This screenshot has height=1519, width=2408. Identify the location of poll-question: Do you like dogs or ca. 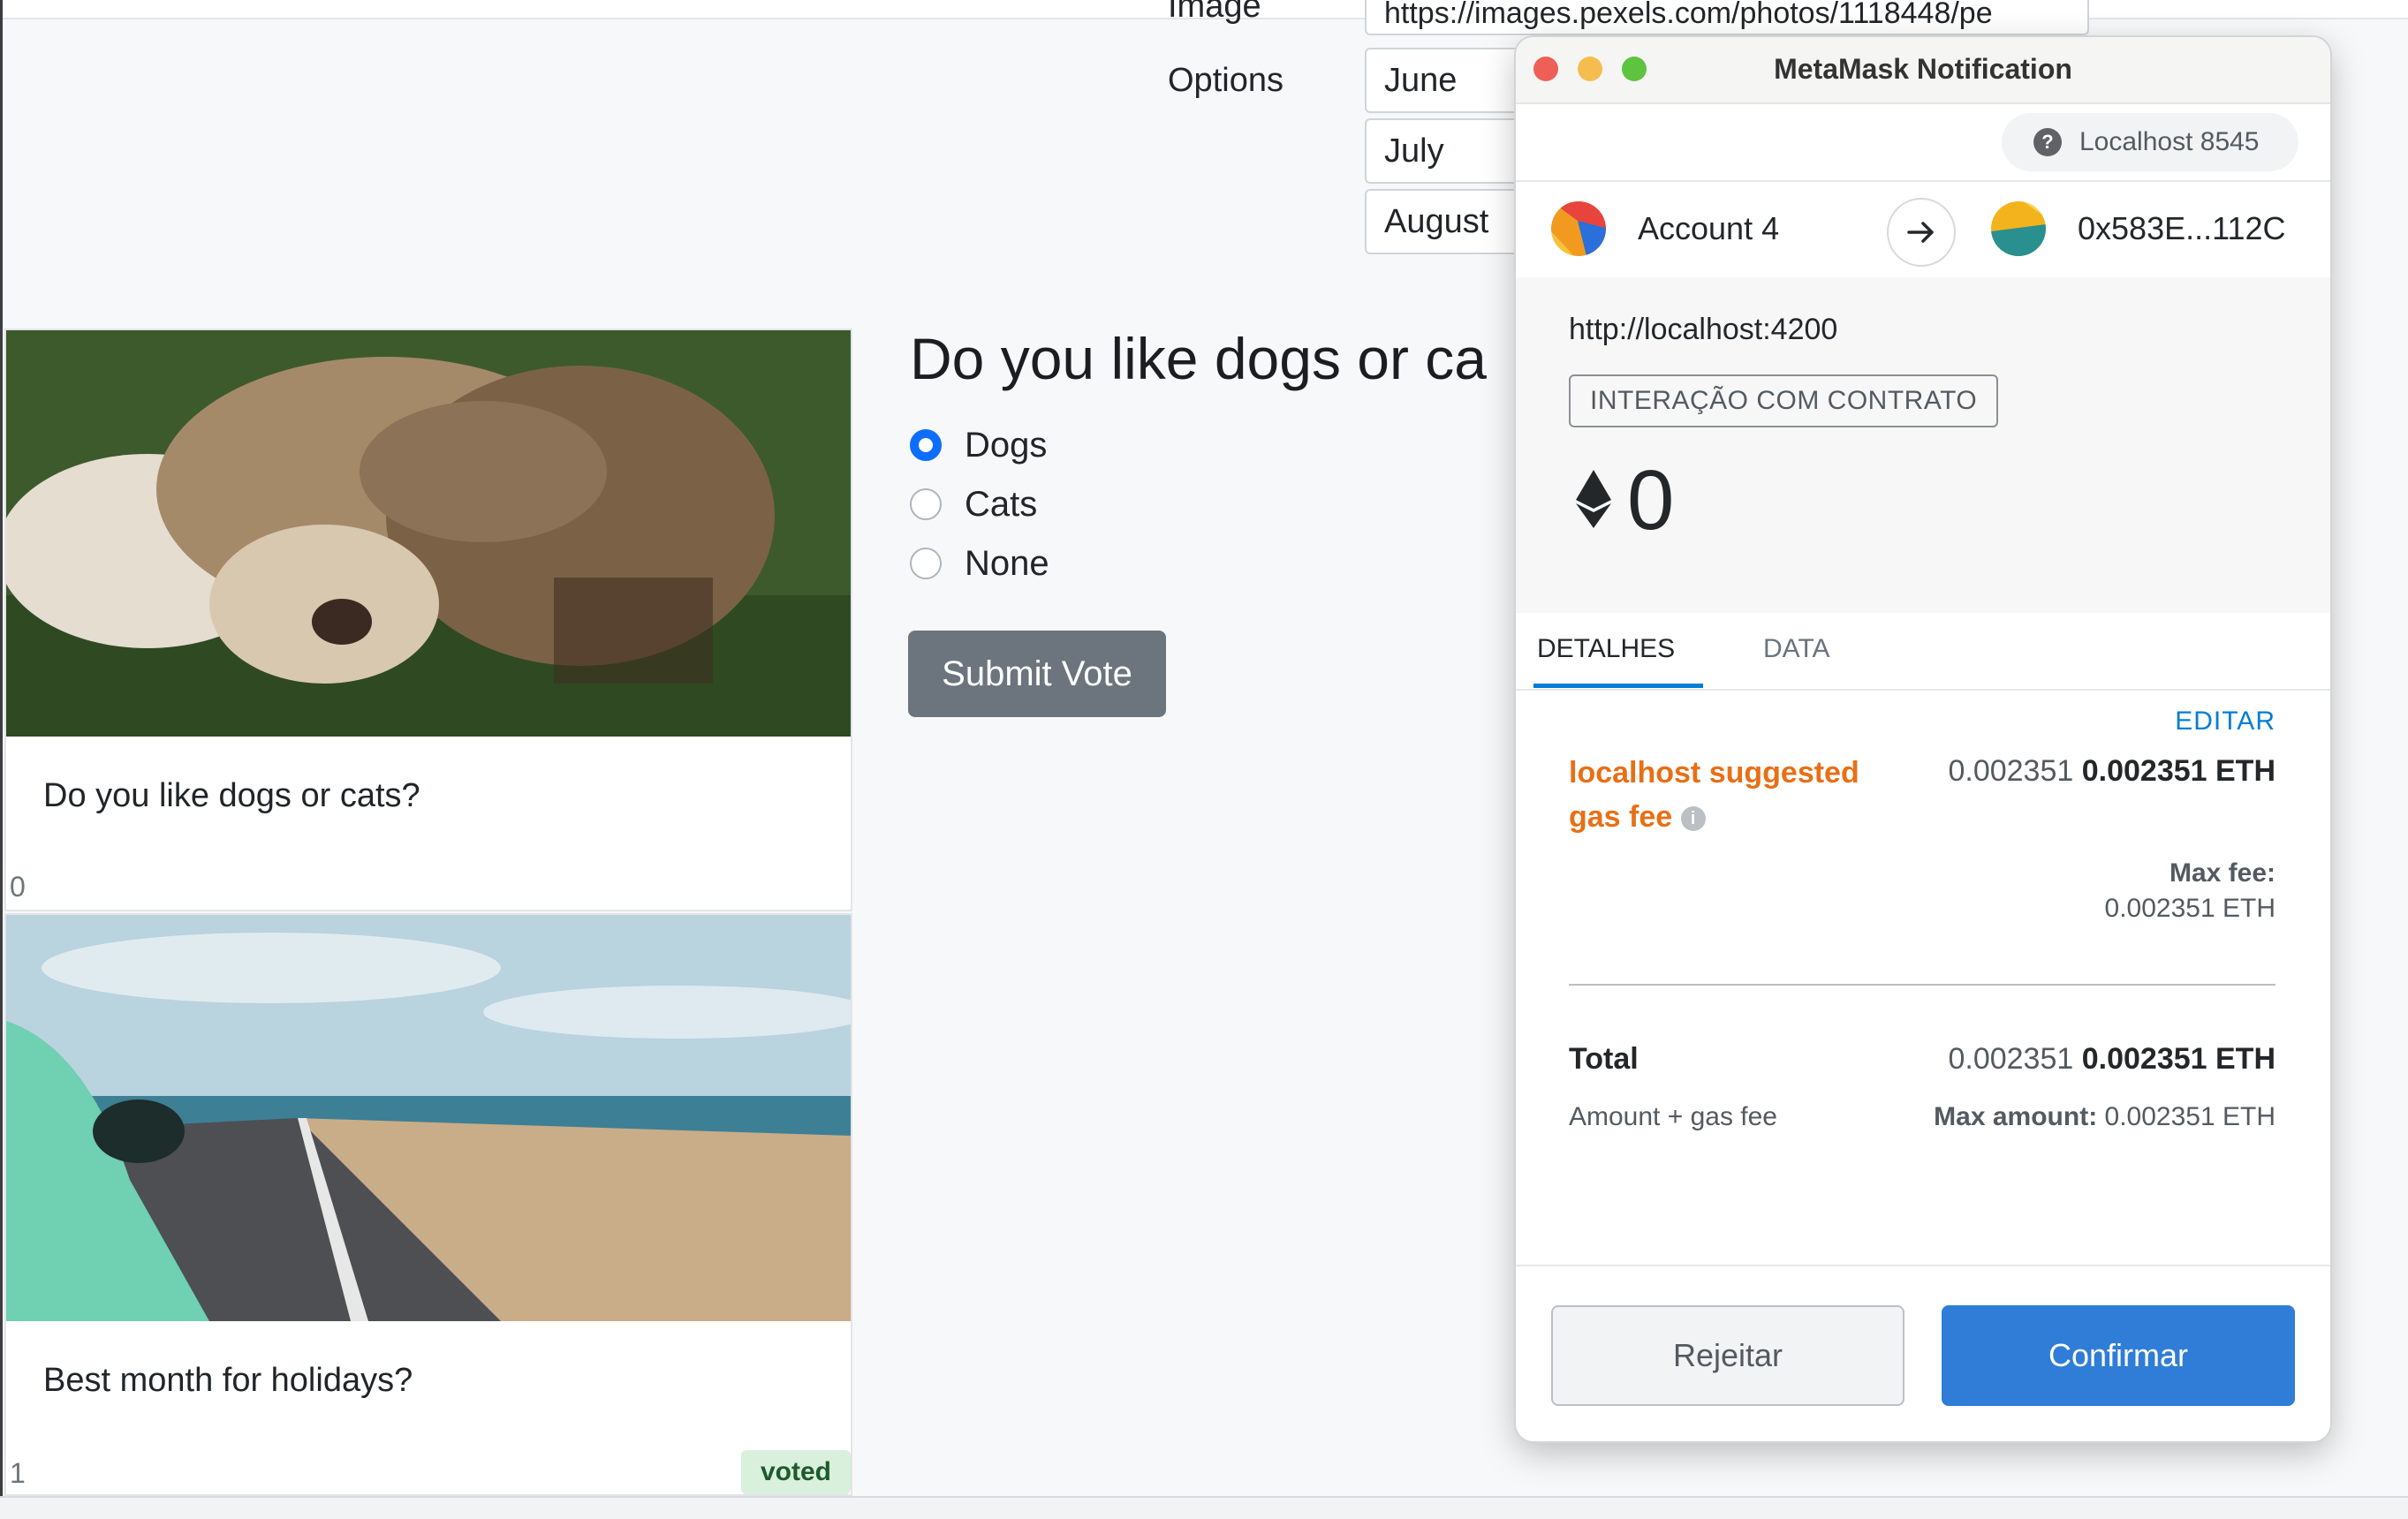
(1199, 358).